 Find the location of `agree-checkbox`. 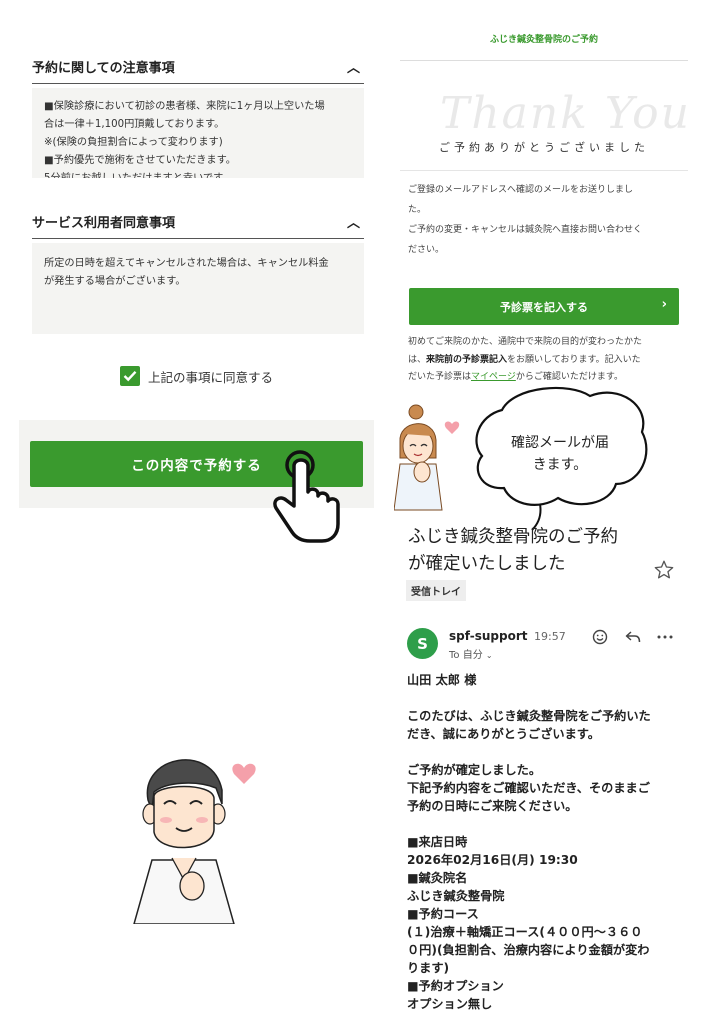

agree-checkbox is located at coordinates (130, 376).